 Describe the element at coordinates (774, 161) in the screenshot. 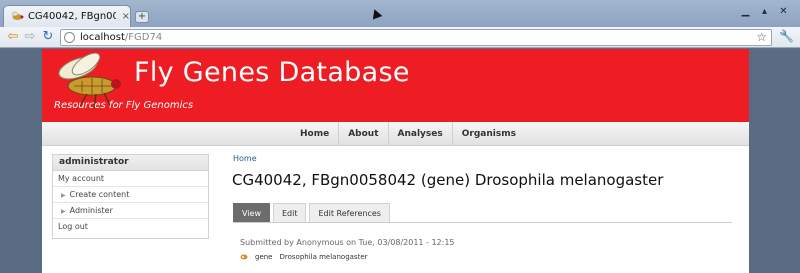

I see `page-background-right` at that location.